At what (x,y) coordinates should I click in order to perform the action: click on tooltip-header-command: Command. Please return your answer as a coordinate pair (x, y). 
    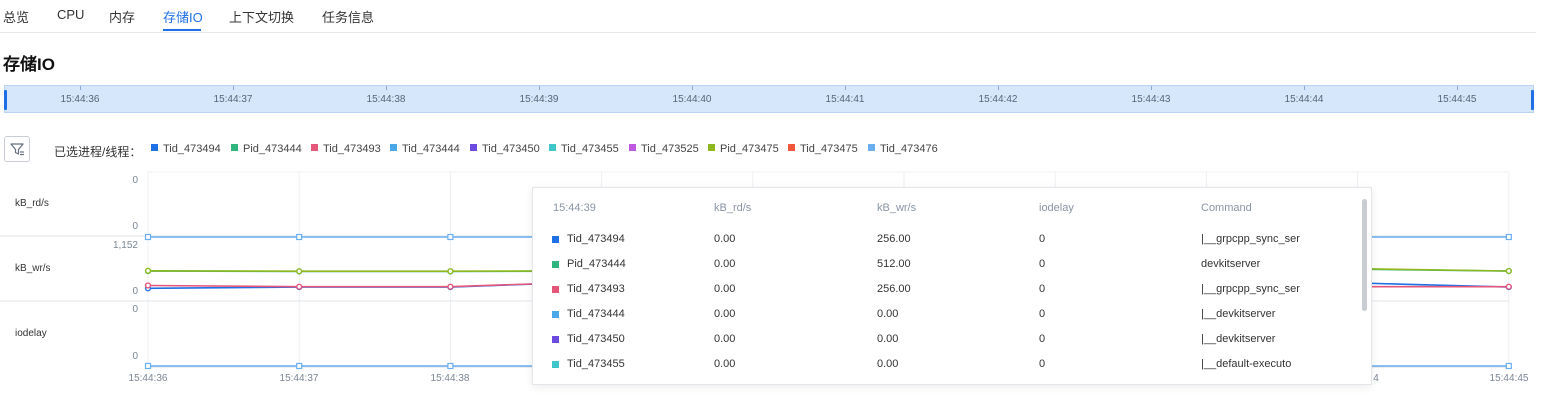
    Looking at the image, I should click on (1226, 208).